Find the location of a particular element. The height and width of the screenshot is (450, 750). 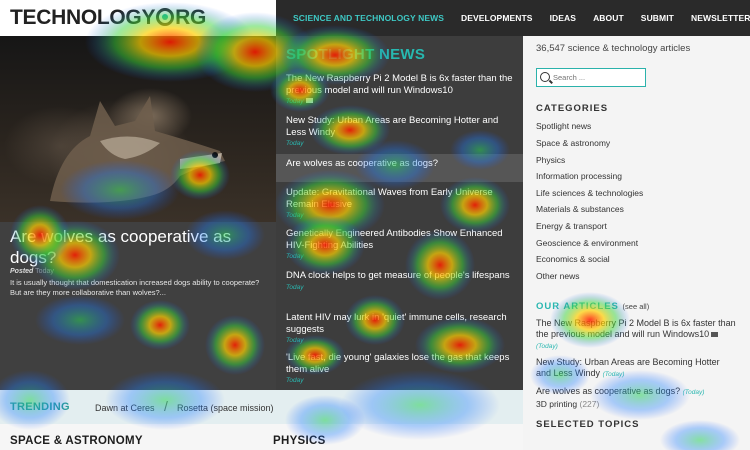

our-article-title: Are wolves as cooperative as dogs? is located at coordinates (608, 391).